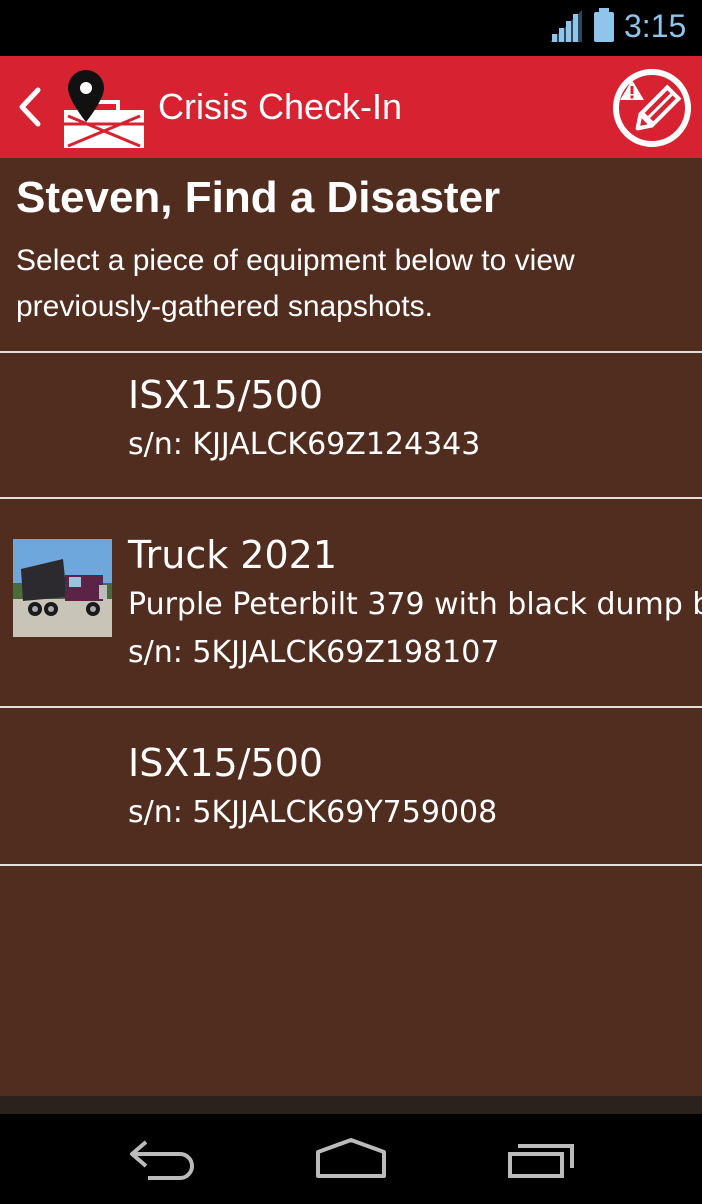 This screenshot has height=1204, width=702. Describe the element at coordinates (30, 107) in the screenshot. I see `chevron-left-icon` at that location.